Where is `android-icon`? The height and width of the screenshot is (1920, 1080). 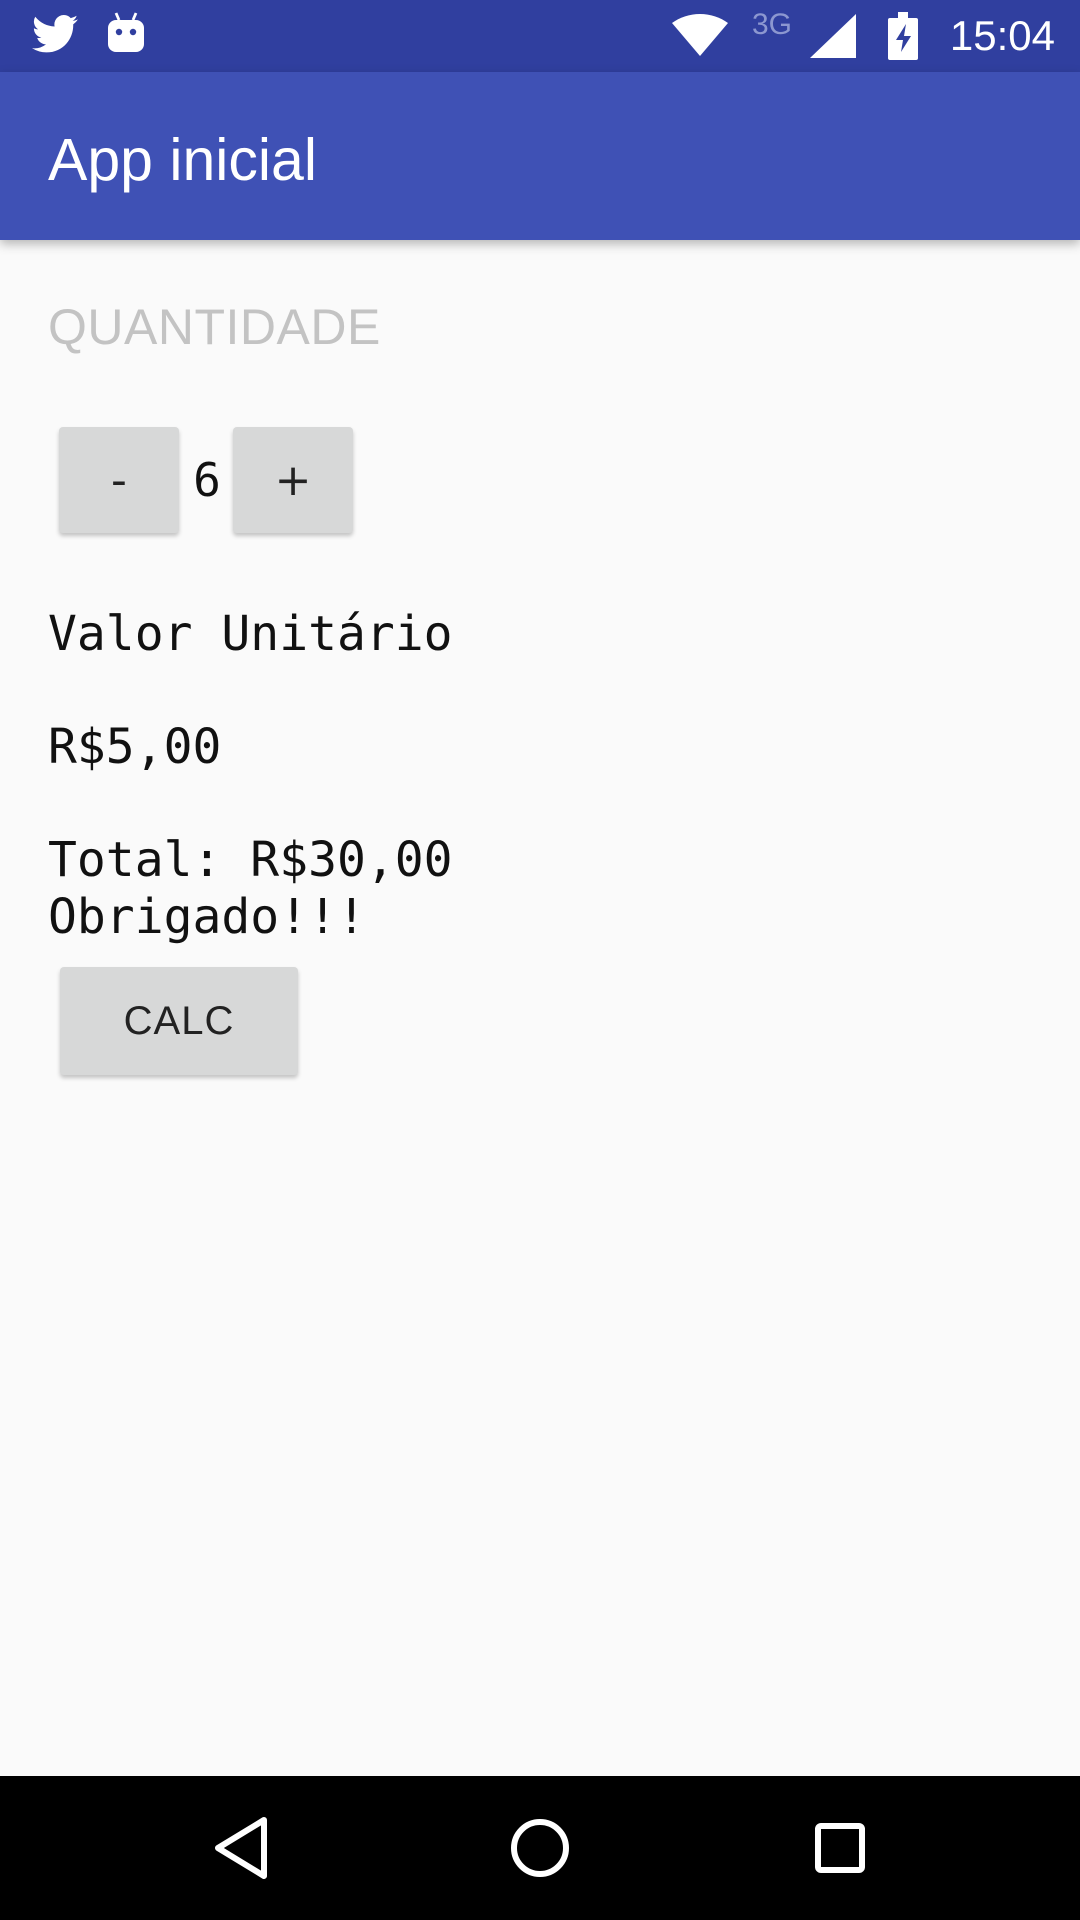 android-icon is located at coordinates (126, 32).